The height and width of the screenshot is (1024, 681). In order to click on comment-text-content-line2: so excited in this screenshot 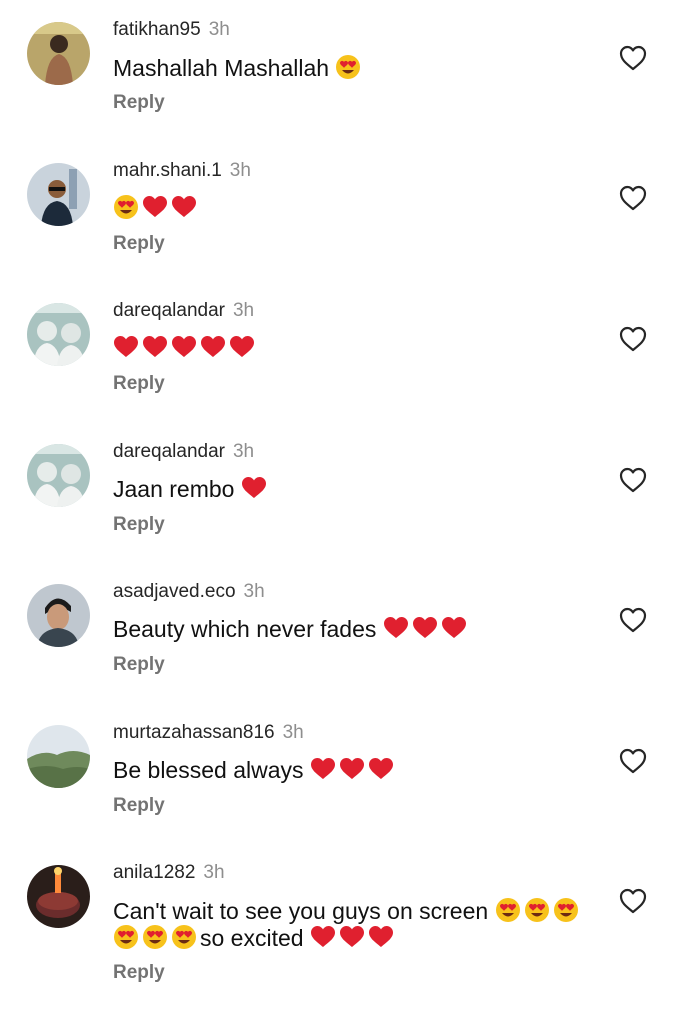, I will do `click(252, 938)`.